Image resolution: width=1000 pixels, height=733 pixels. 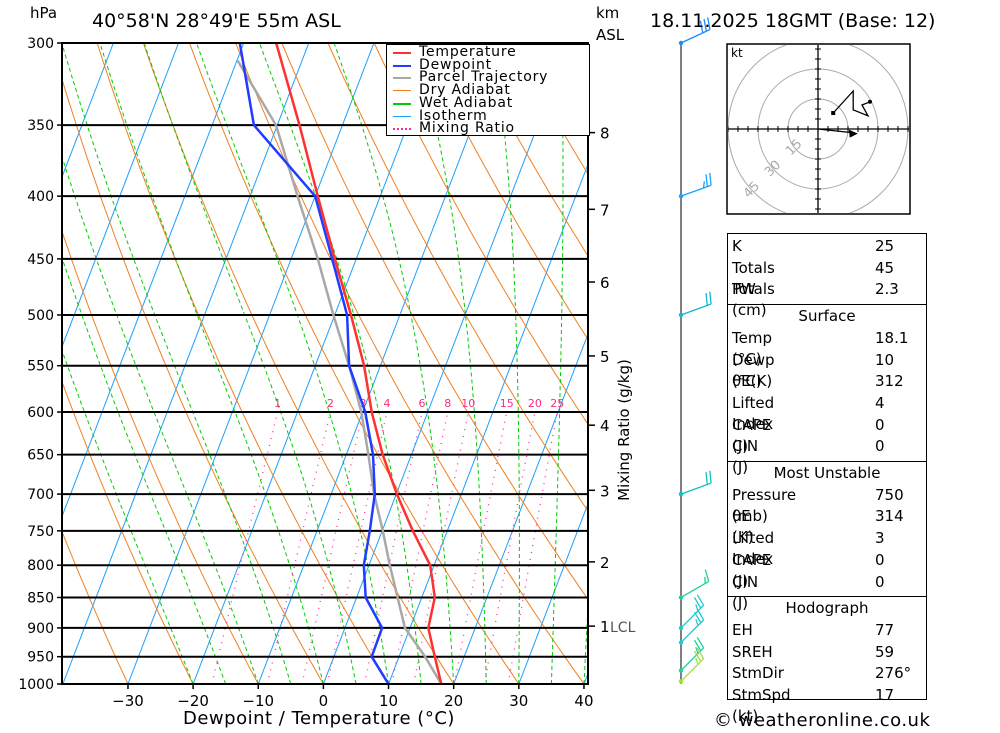 I want to click on pressure-tick-label: 600, so click(x=40, y=413).